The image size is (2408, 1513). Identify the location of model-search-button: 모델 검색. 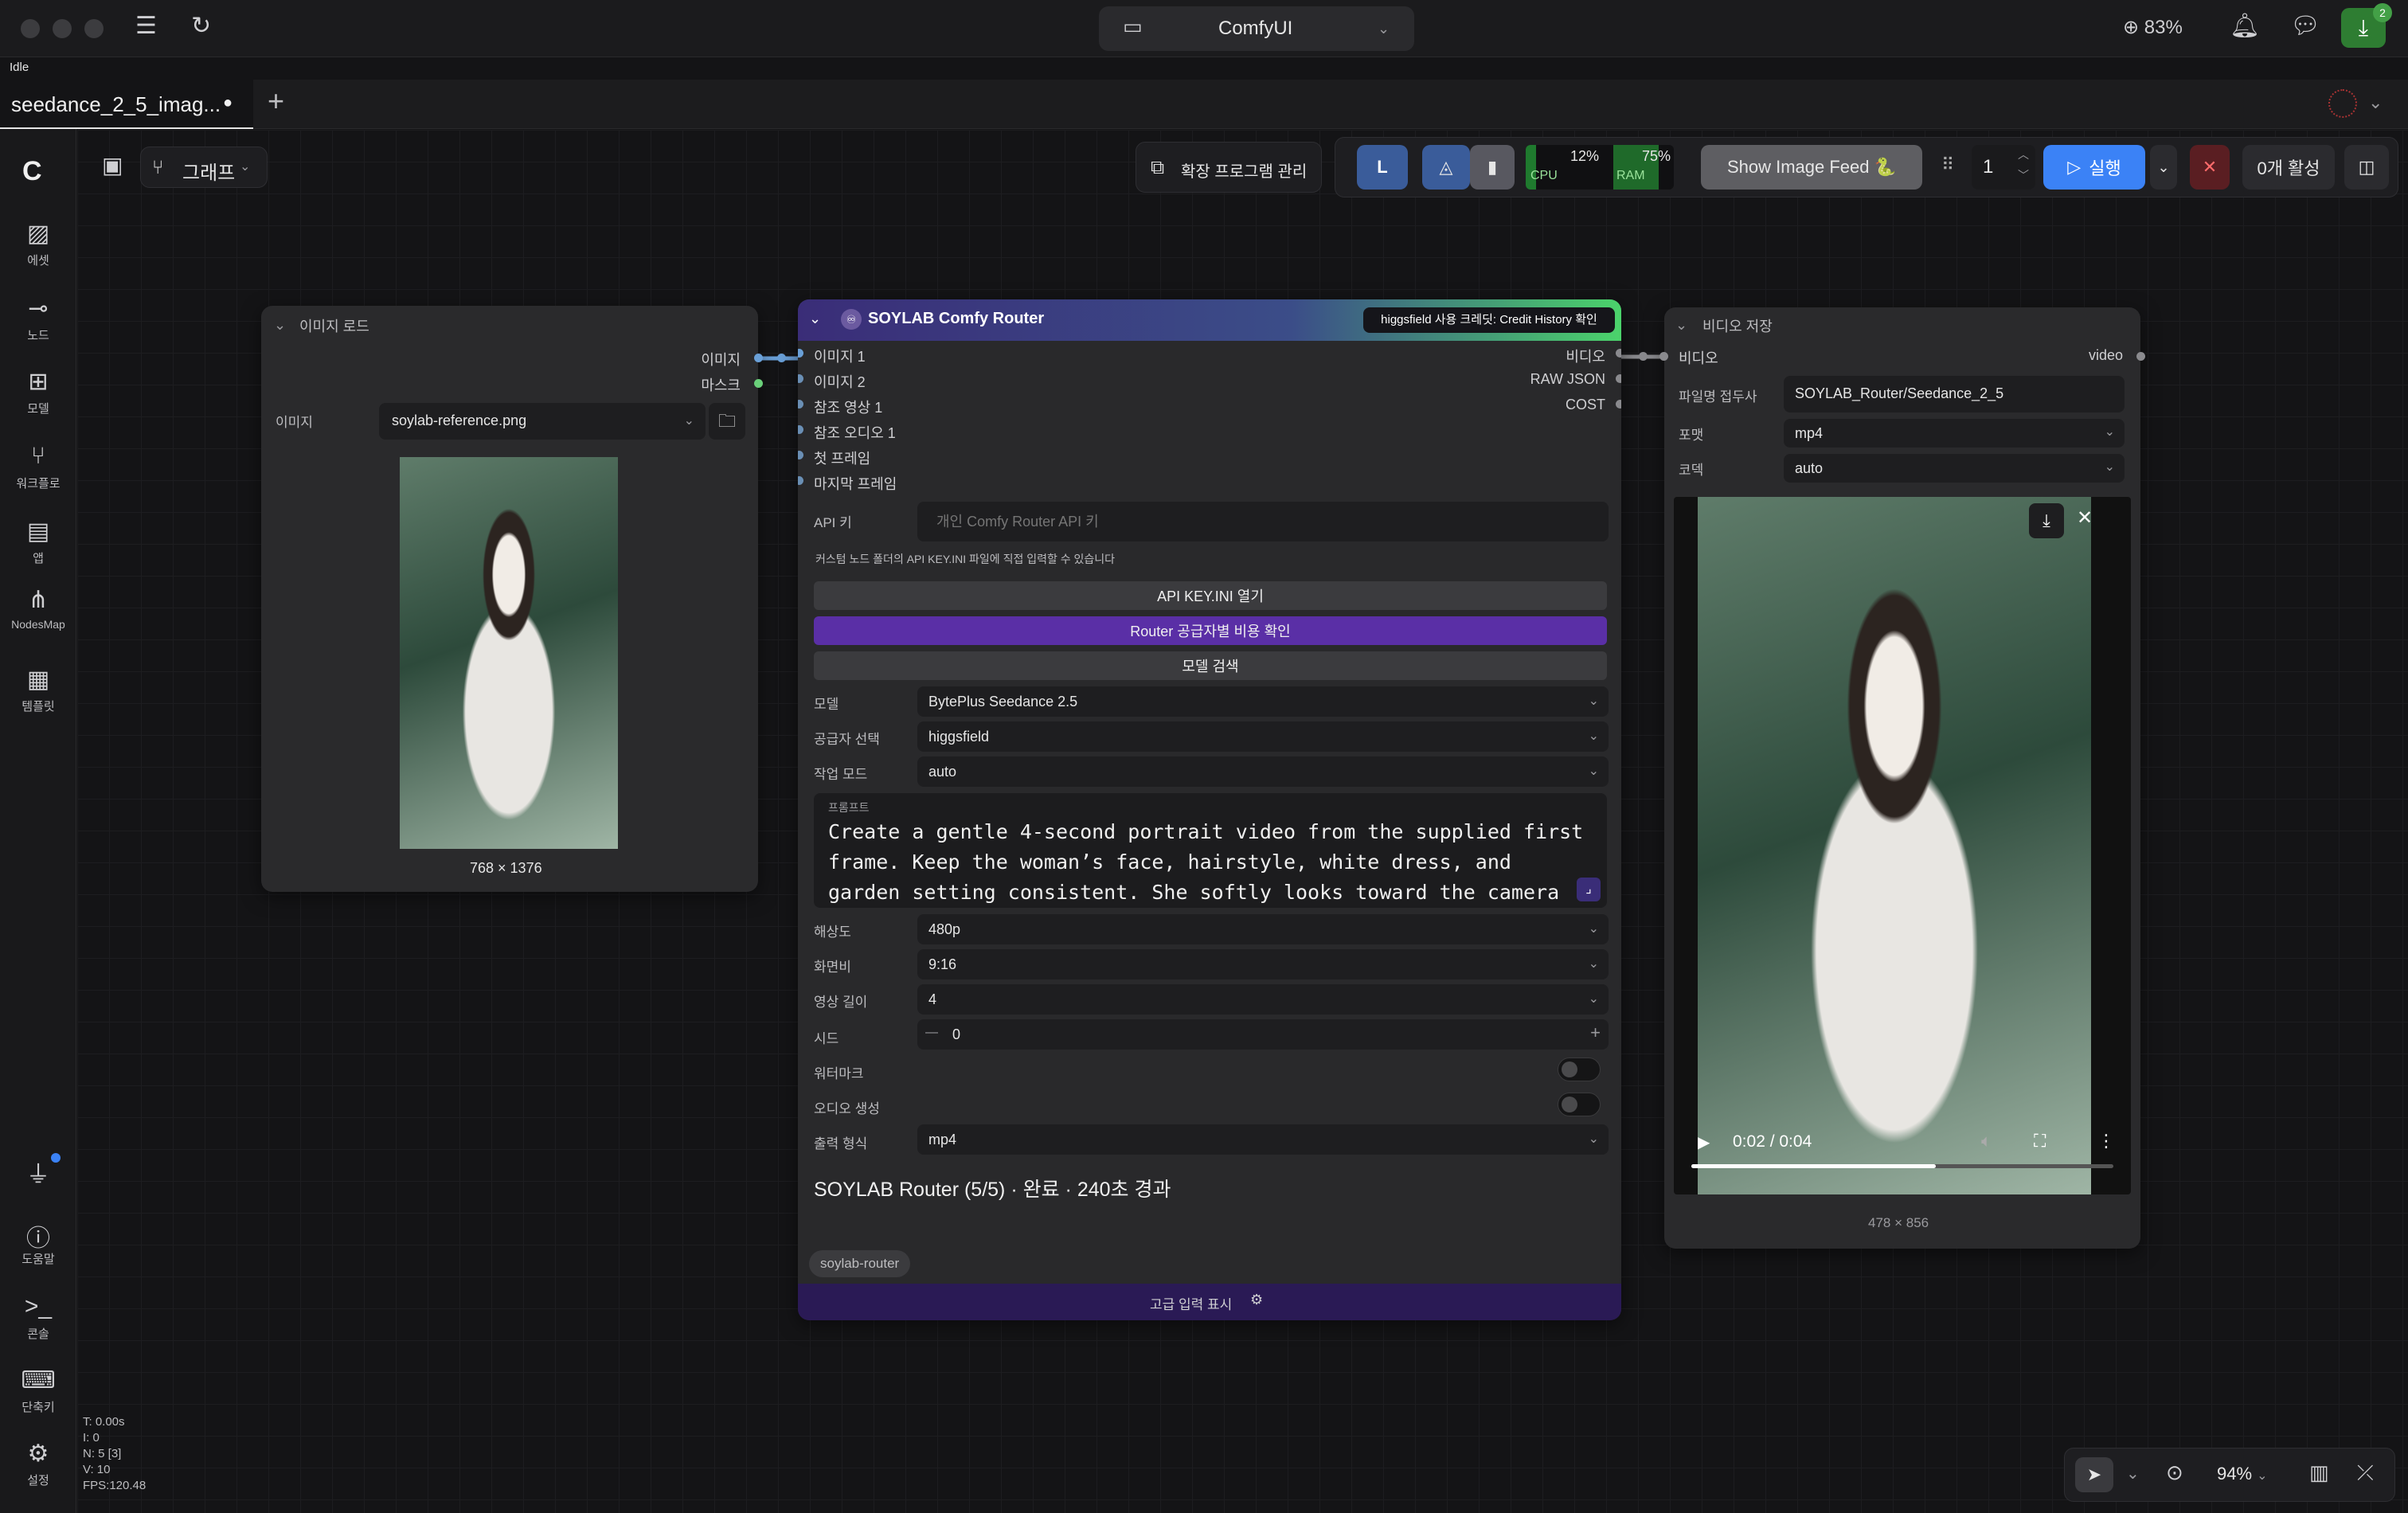
(1210, 665).